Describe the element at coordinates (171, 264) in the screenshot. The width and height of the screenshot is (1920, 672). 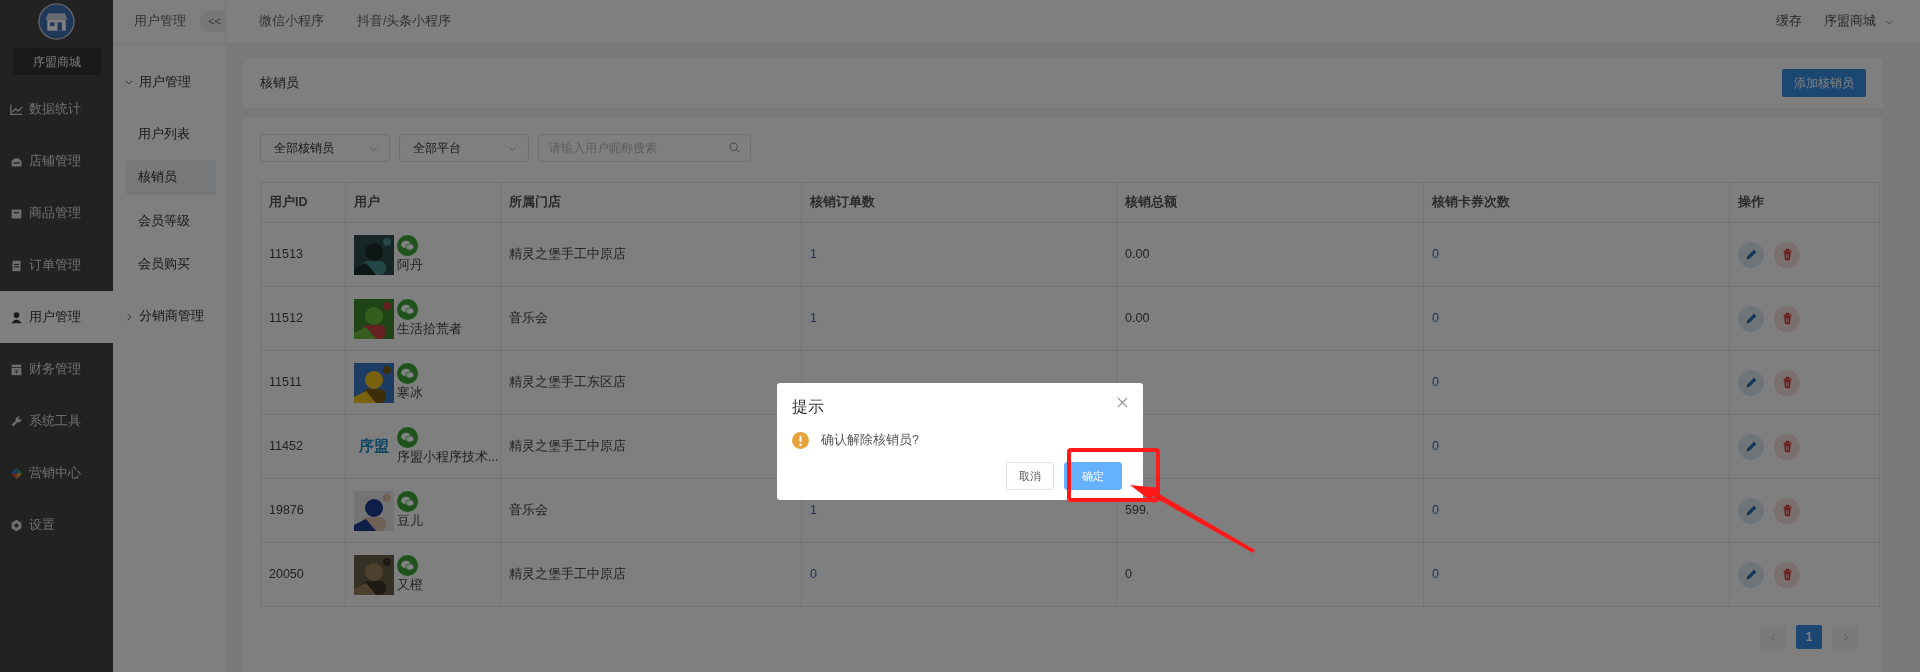
I see `submenu-item: 会员购买` at that location.